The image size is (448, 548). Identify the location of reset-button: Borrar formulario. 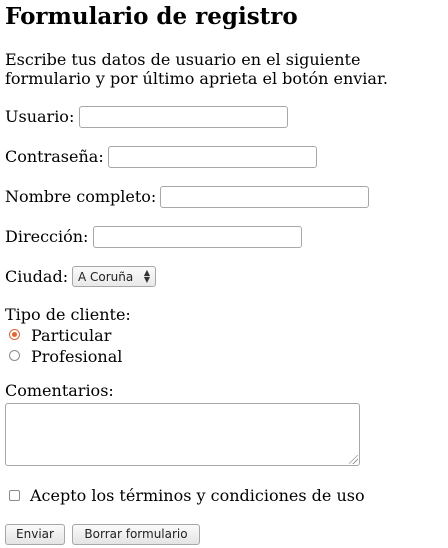
(136, 534).